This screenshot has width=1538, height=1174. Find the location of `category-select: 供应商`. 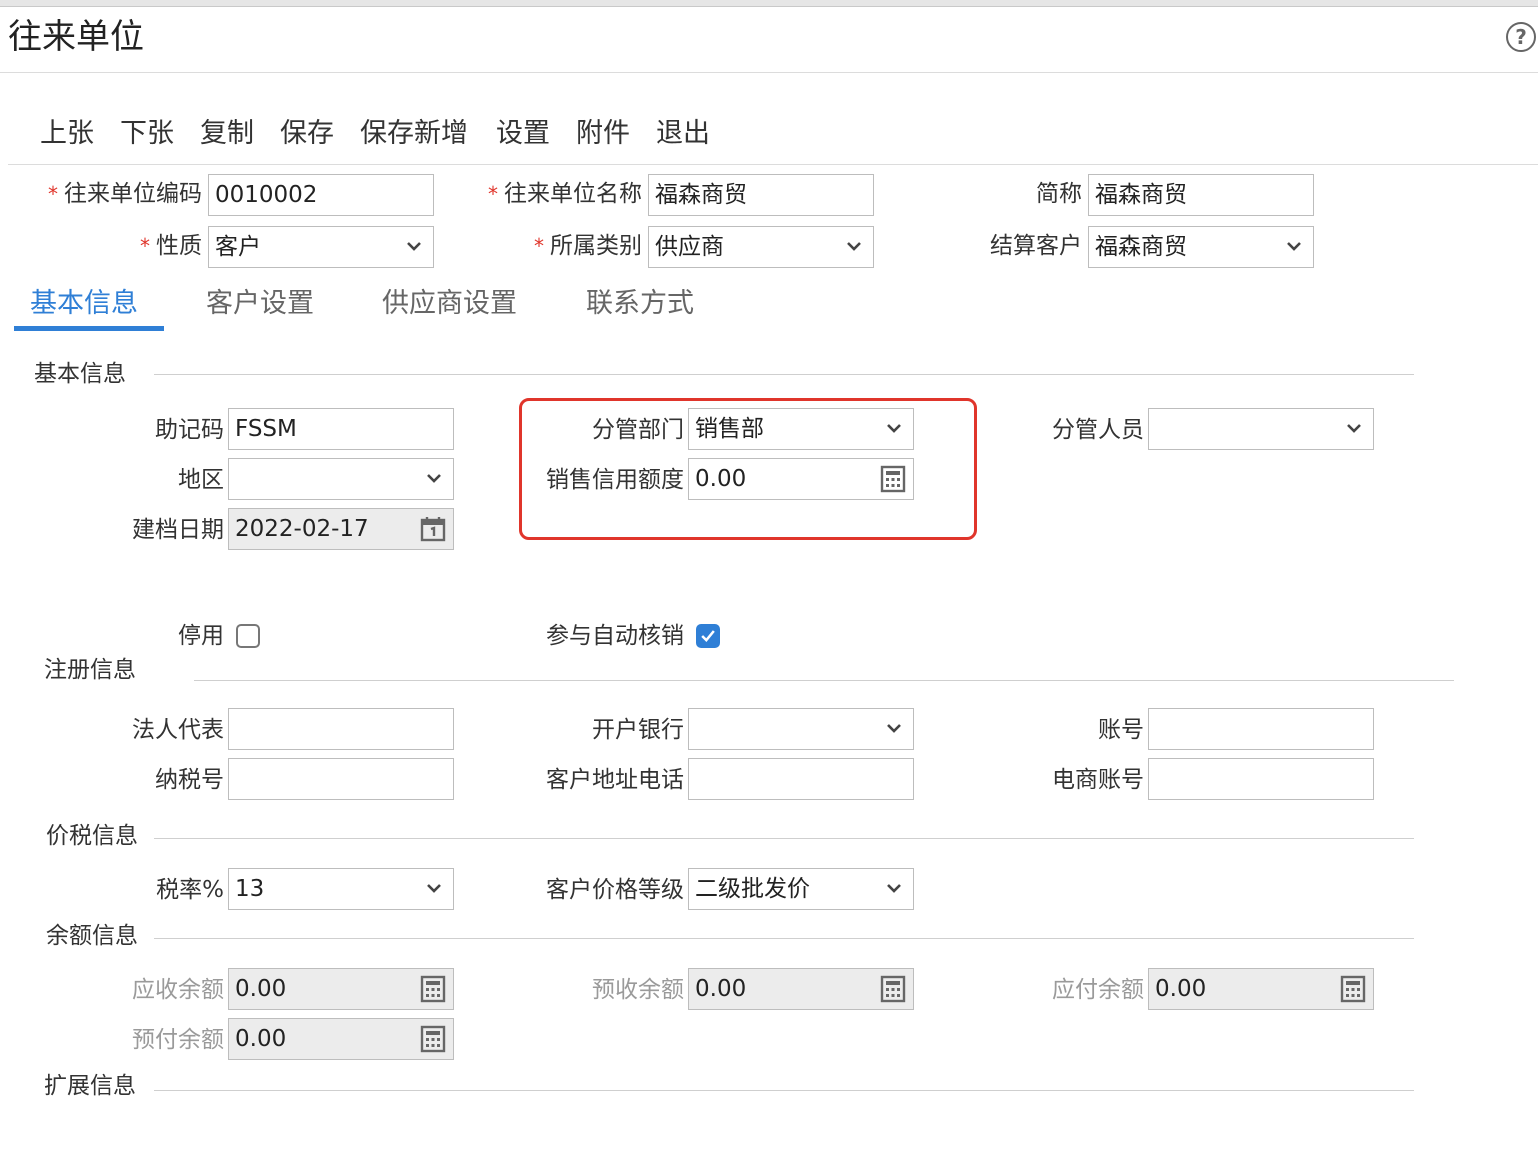

category-select: 供应商 is located at coordinates (761, 247).